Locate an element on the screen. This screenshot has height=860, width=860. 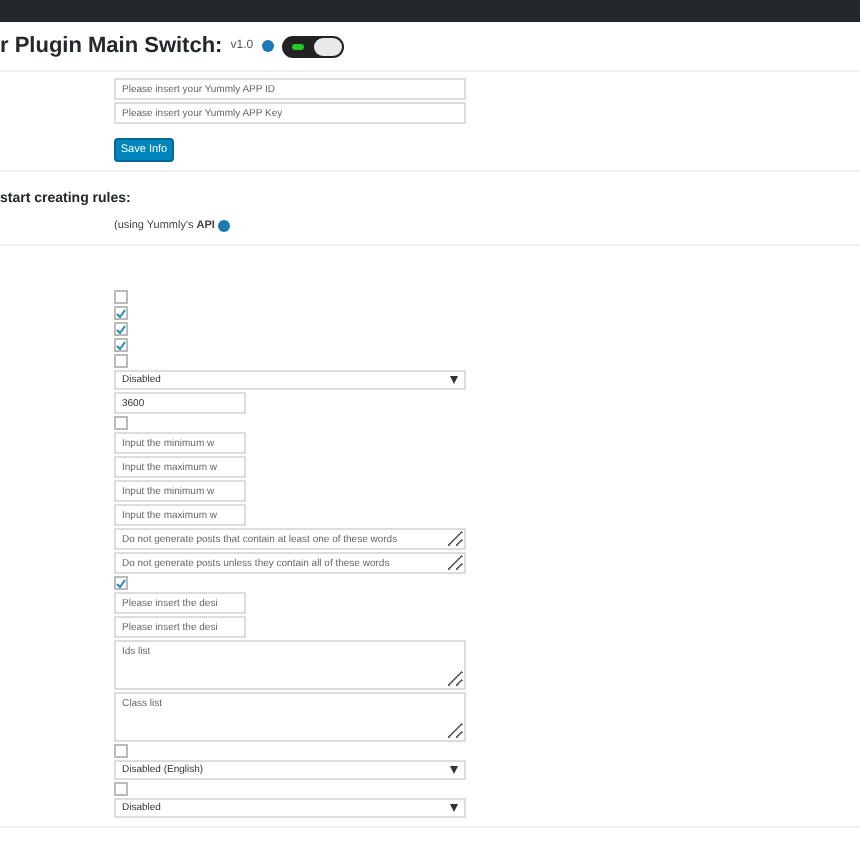
main-switch is located at coordinates (312, 46).